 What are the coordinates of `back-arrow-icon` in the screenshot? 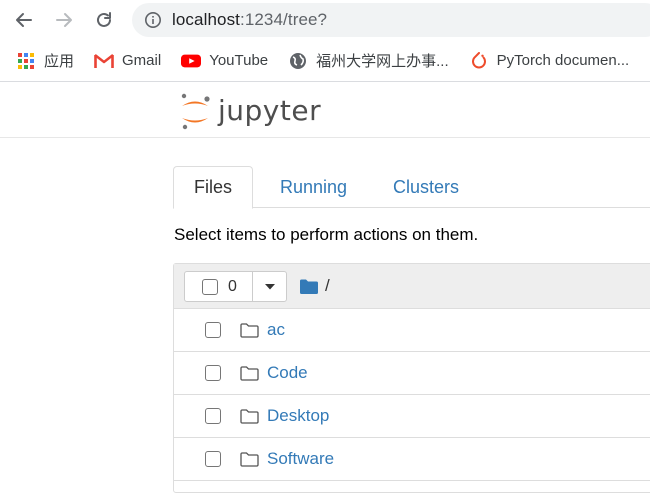 It's located at (24, 20).